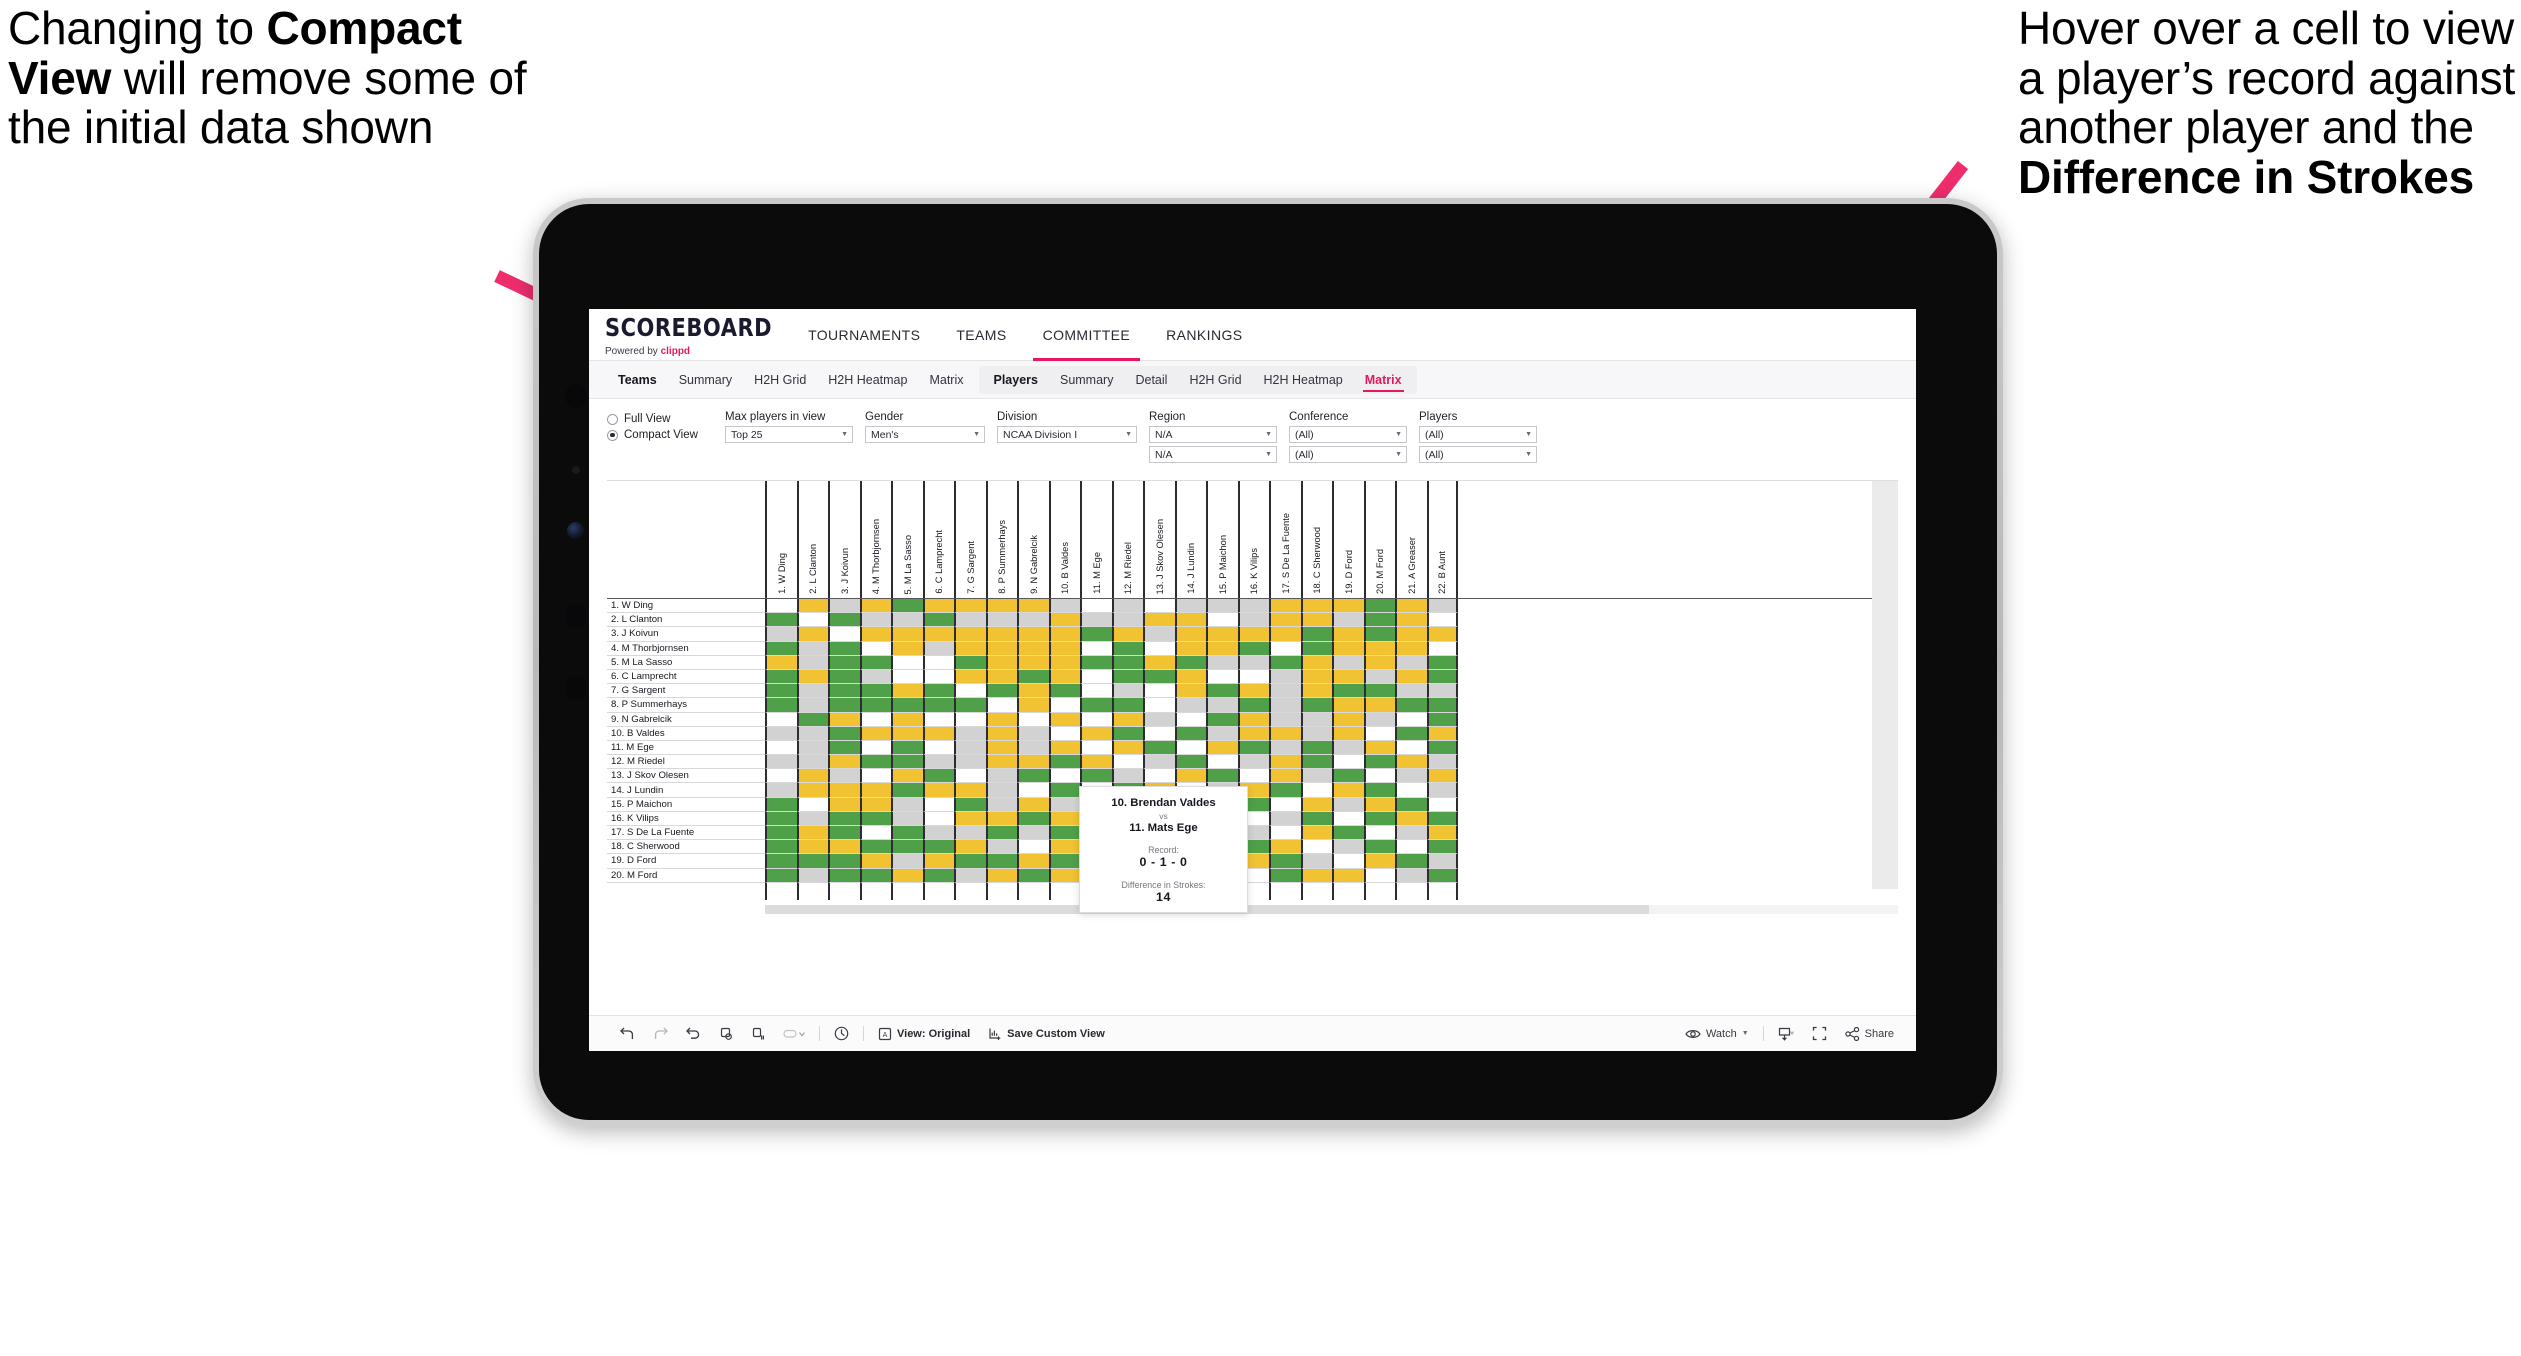 This screenshot has width=2521, height=1356. I want to click on undo-button, so click(627, 1033).